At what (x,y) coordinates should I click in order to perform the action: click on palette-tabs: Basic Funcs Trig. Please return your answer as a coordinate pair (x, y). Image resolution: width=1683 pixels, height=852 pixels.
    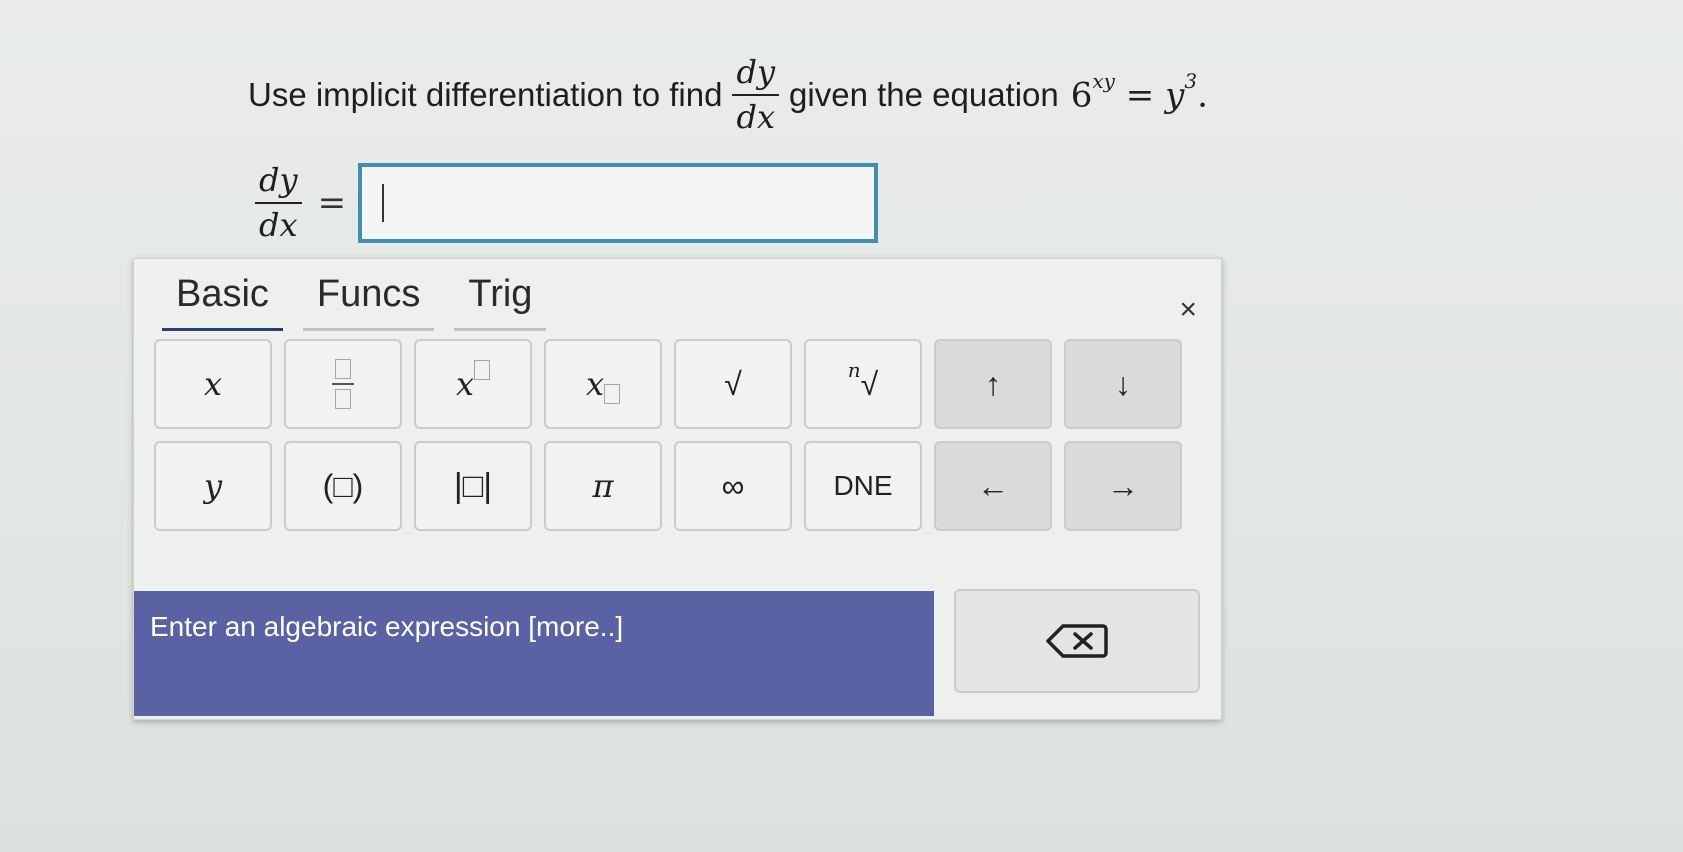
    Looking at the image, I should click on (354, 300).